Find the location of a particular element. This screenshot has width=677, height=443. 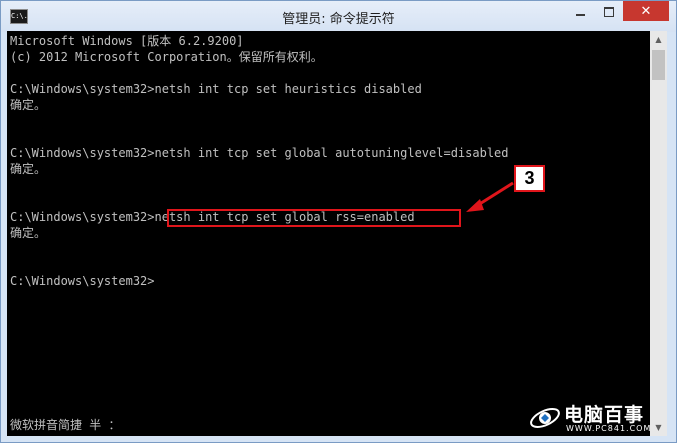

close-icon: ✕ is located at coordinates (646, 11).